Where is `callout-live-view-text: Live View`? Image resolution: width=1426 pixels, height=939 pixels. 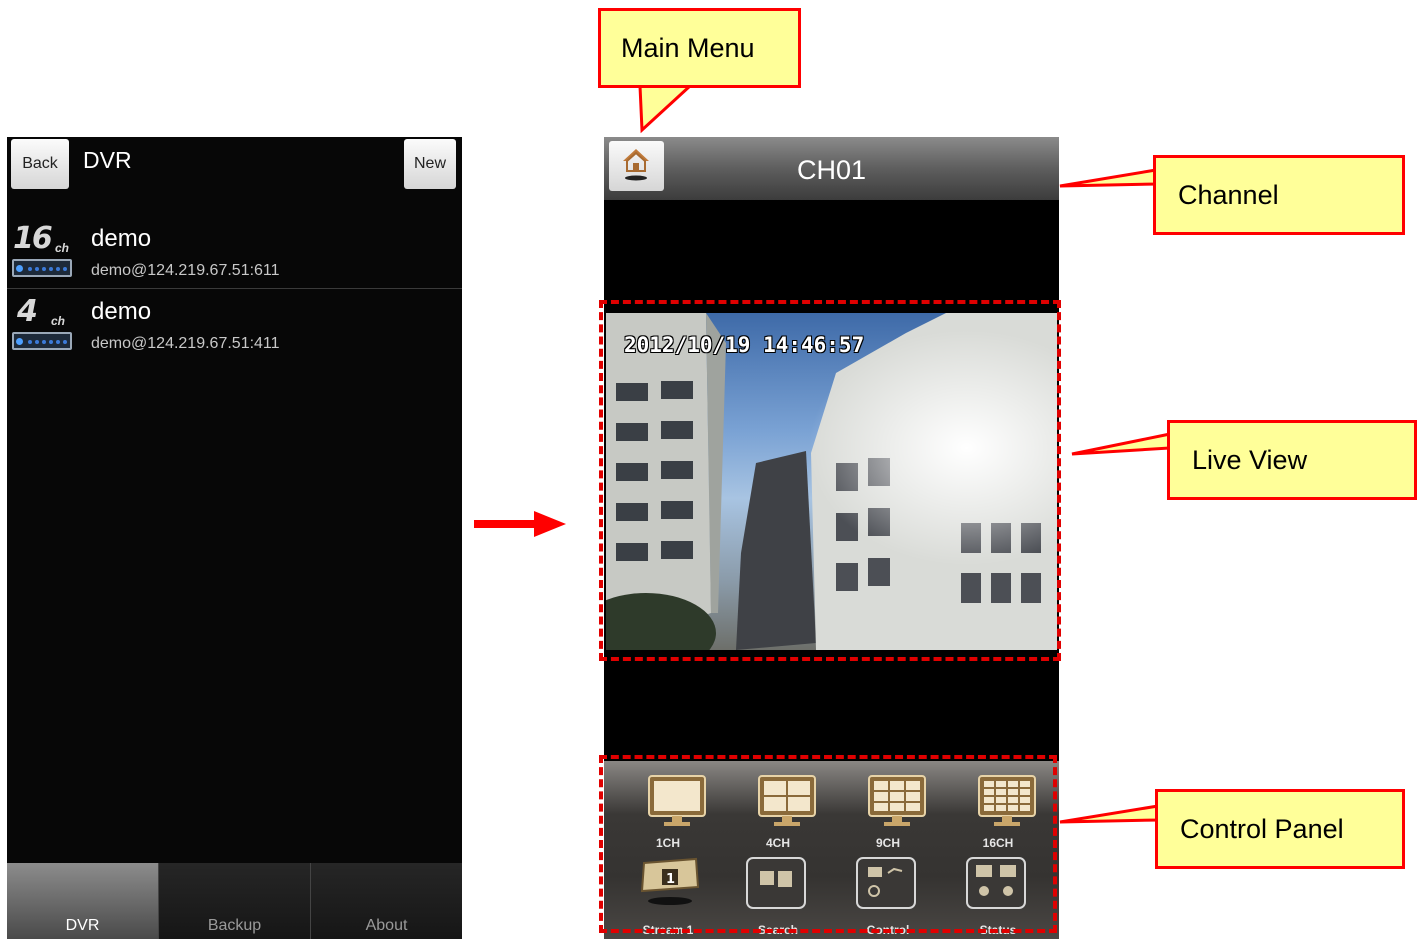
callout-live-view-text: Live View is located at coordinates (1250, 459).